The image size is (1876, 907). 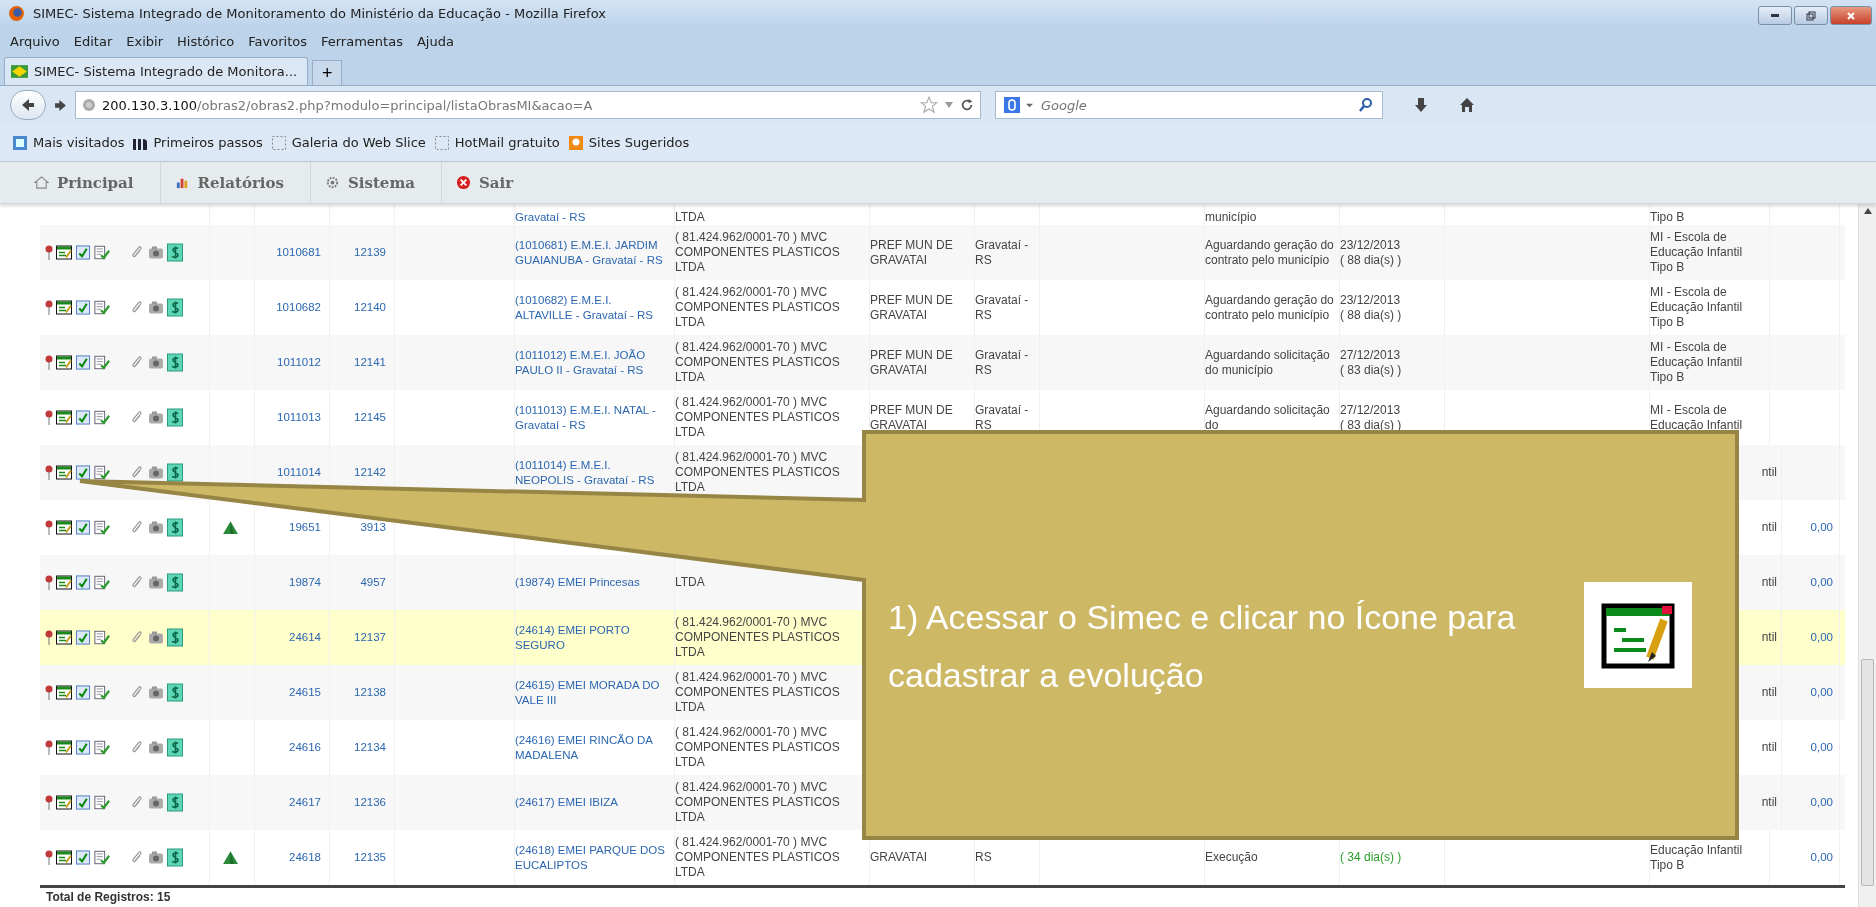 I want to click on menu-item: Ferramentas, so click(x=361, y=41).